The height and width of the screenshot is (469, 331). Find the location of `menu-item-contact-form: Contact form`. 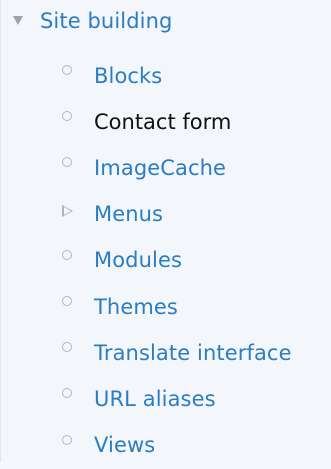

menu-item-contact-form: Contact form is located at coordinates (177, 122).